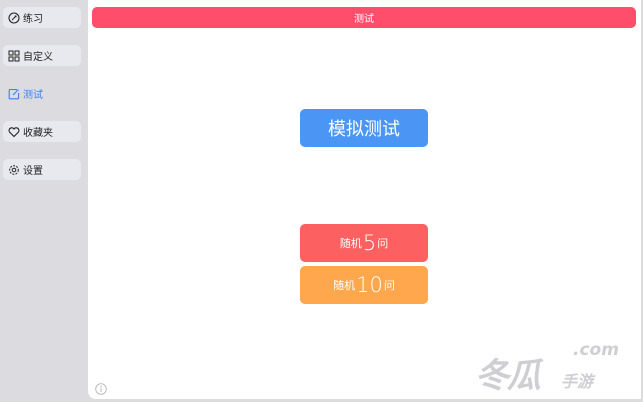 Image resolution: width=643 pixels, height=402 pixels. I want to click on random-5-suffix: 问, so click(383, 243).